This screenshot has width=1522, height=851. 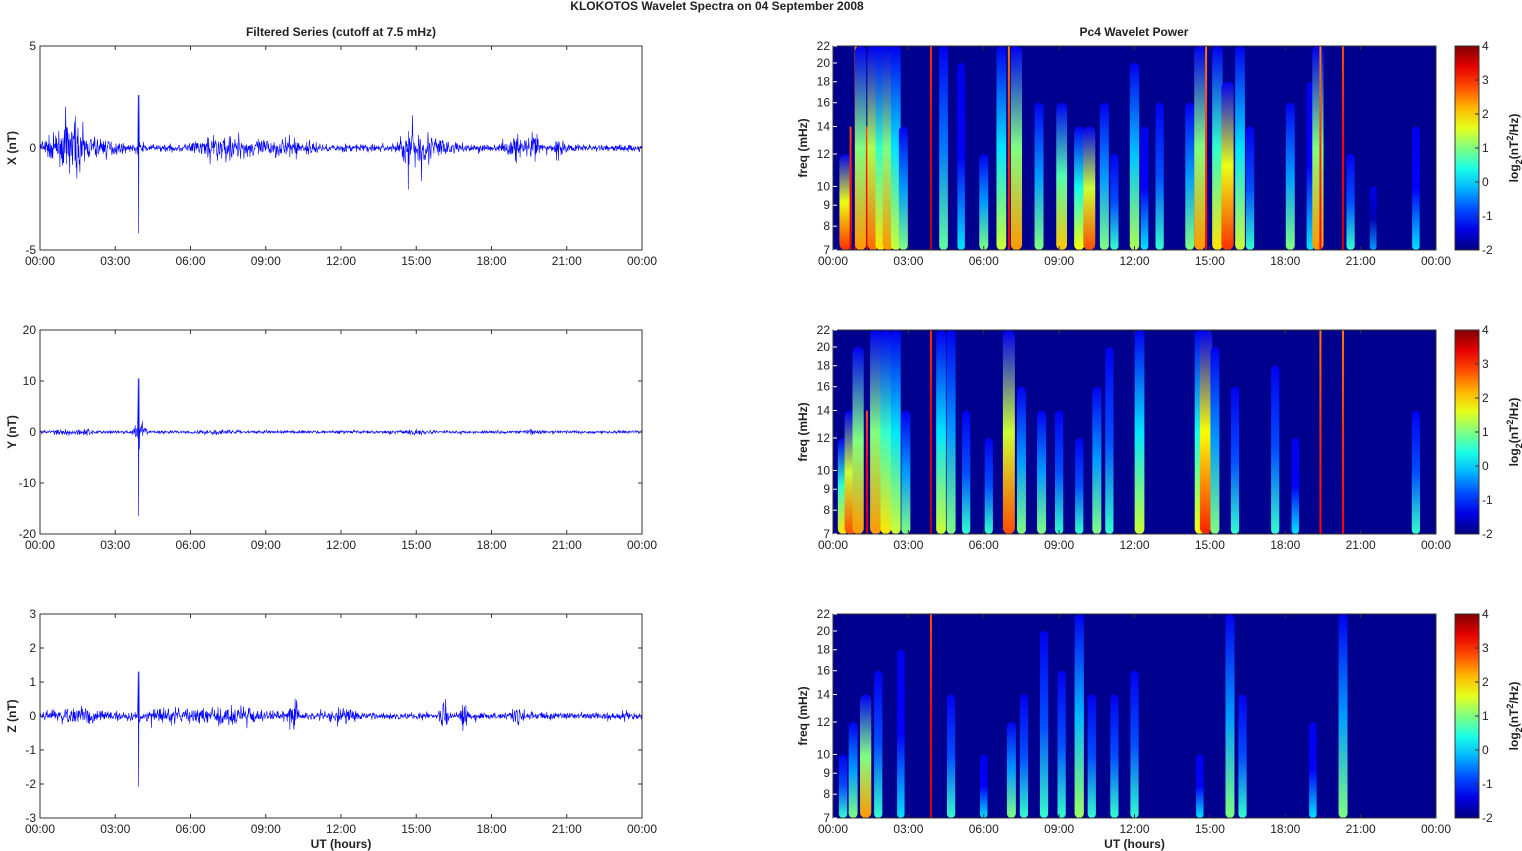 I want to click on colorbar-tick-label: -2, so click(x=1487, y=534).